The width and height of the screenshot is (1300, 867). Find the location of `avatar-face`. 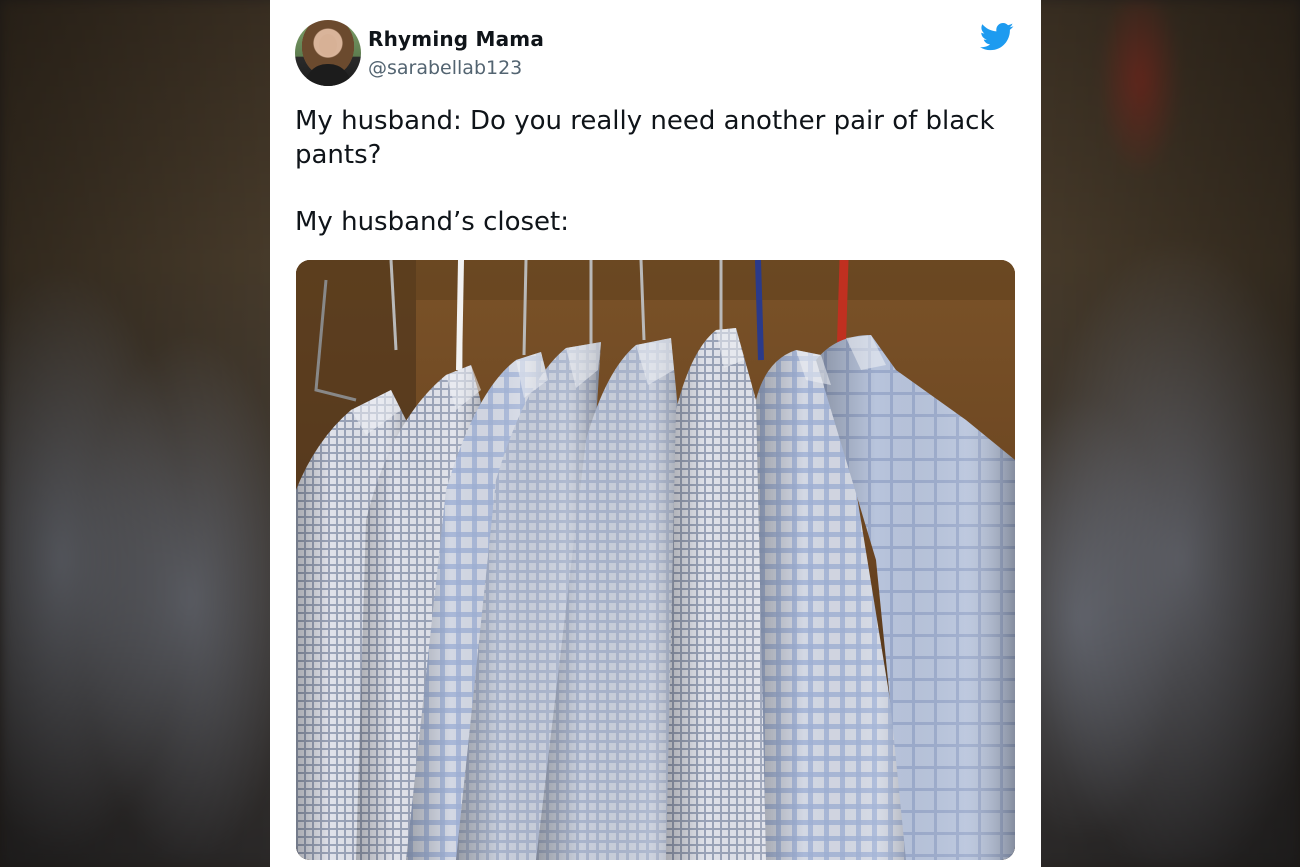

avatar-face is located at coordinates (328, 45).